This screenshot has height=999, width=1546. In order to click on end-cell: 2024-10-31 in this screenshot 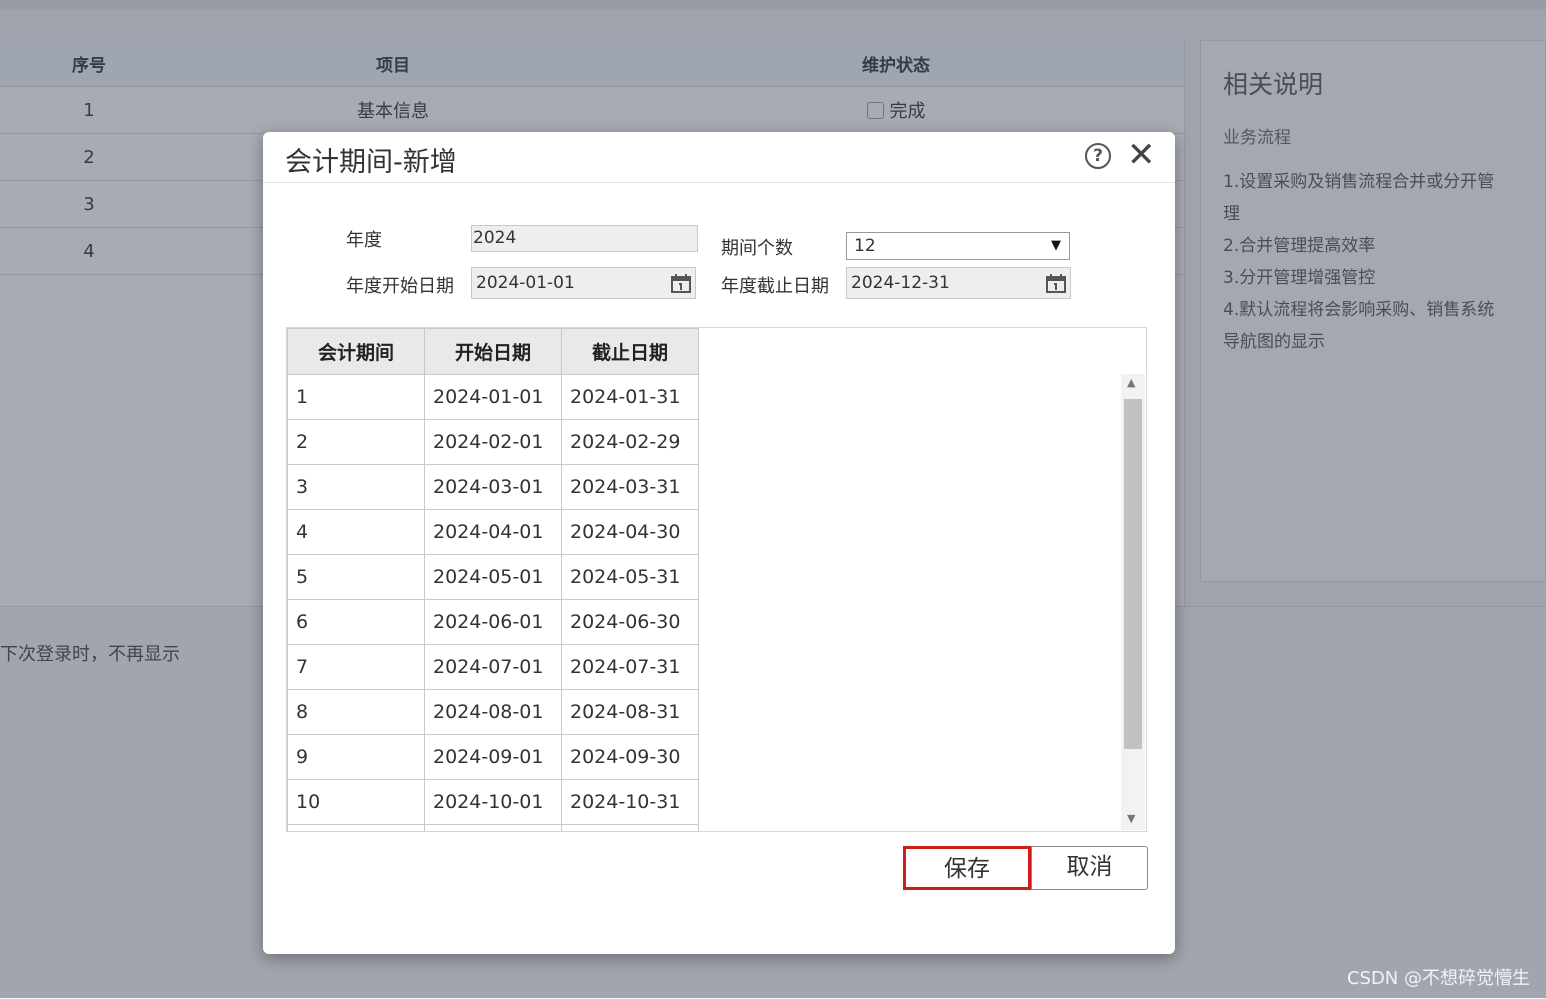, I will do `click(630, 802)`.